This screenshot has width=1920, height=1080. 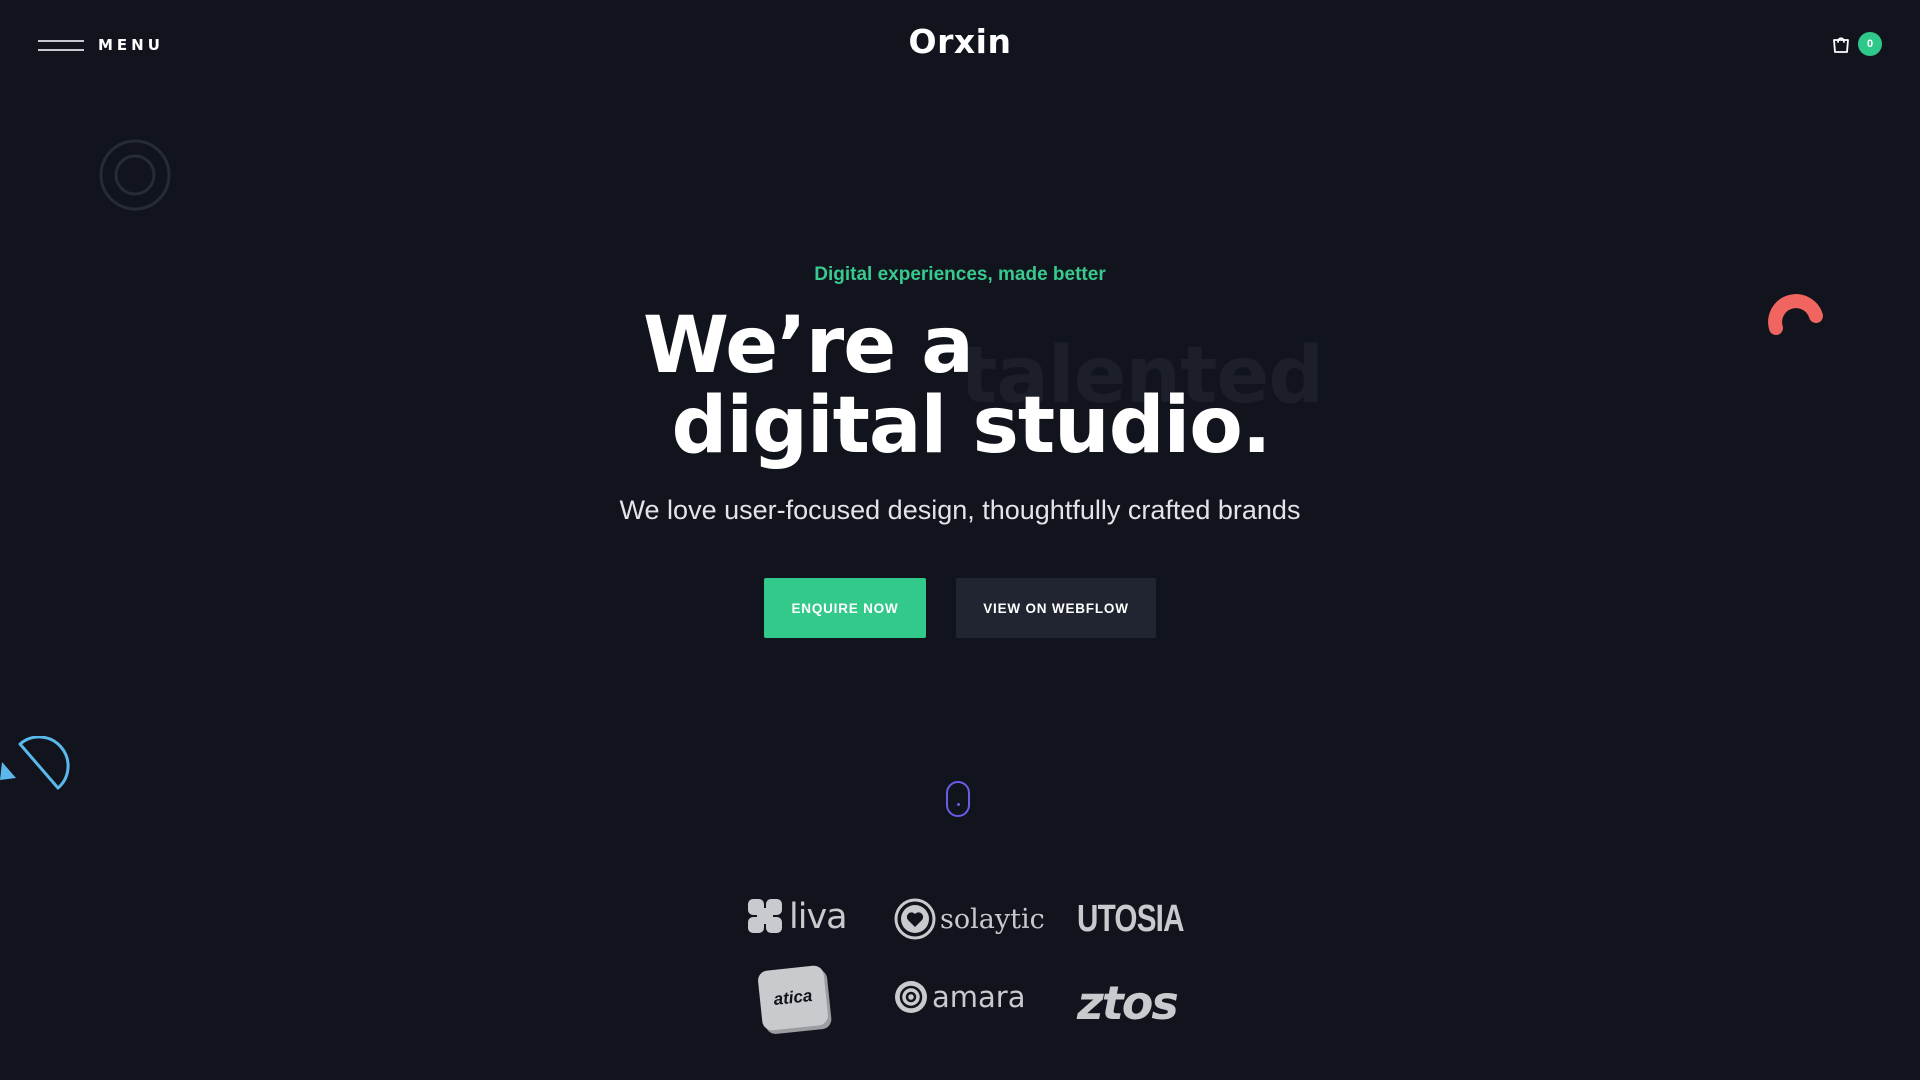 I want to click on blue-semicircle-decoration, so click(x=35, y=763).